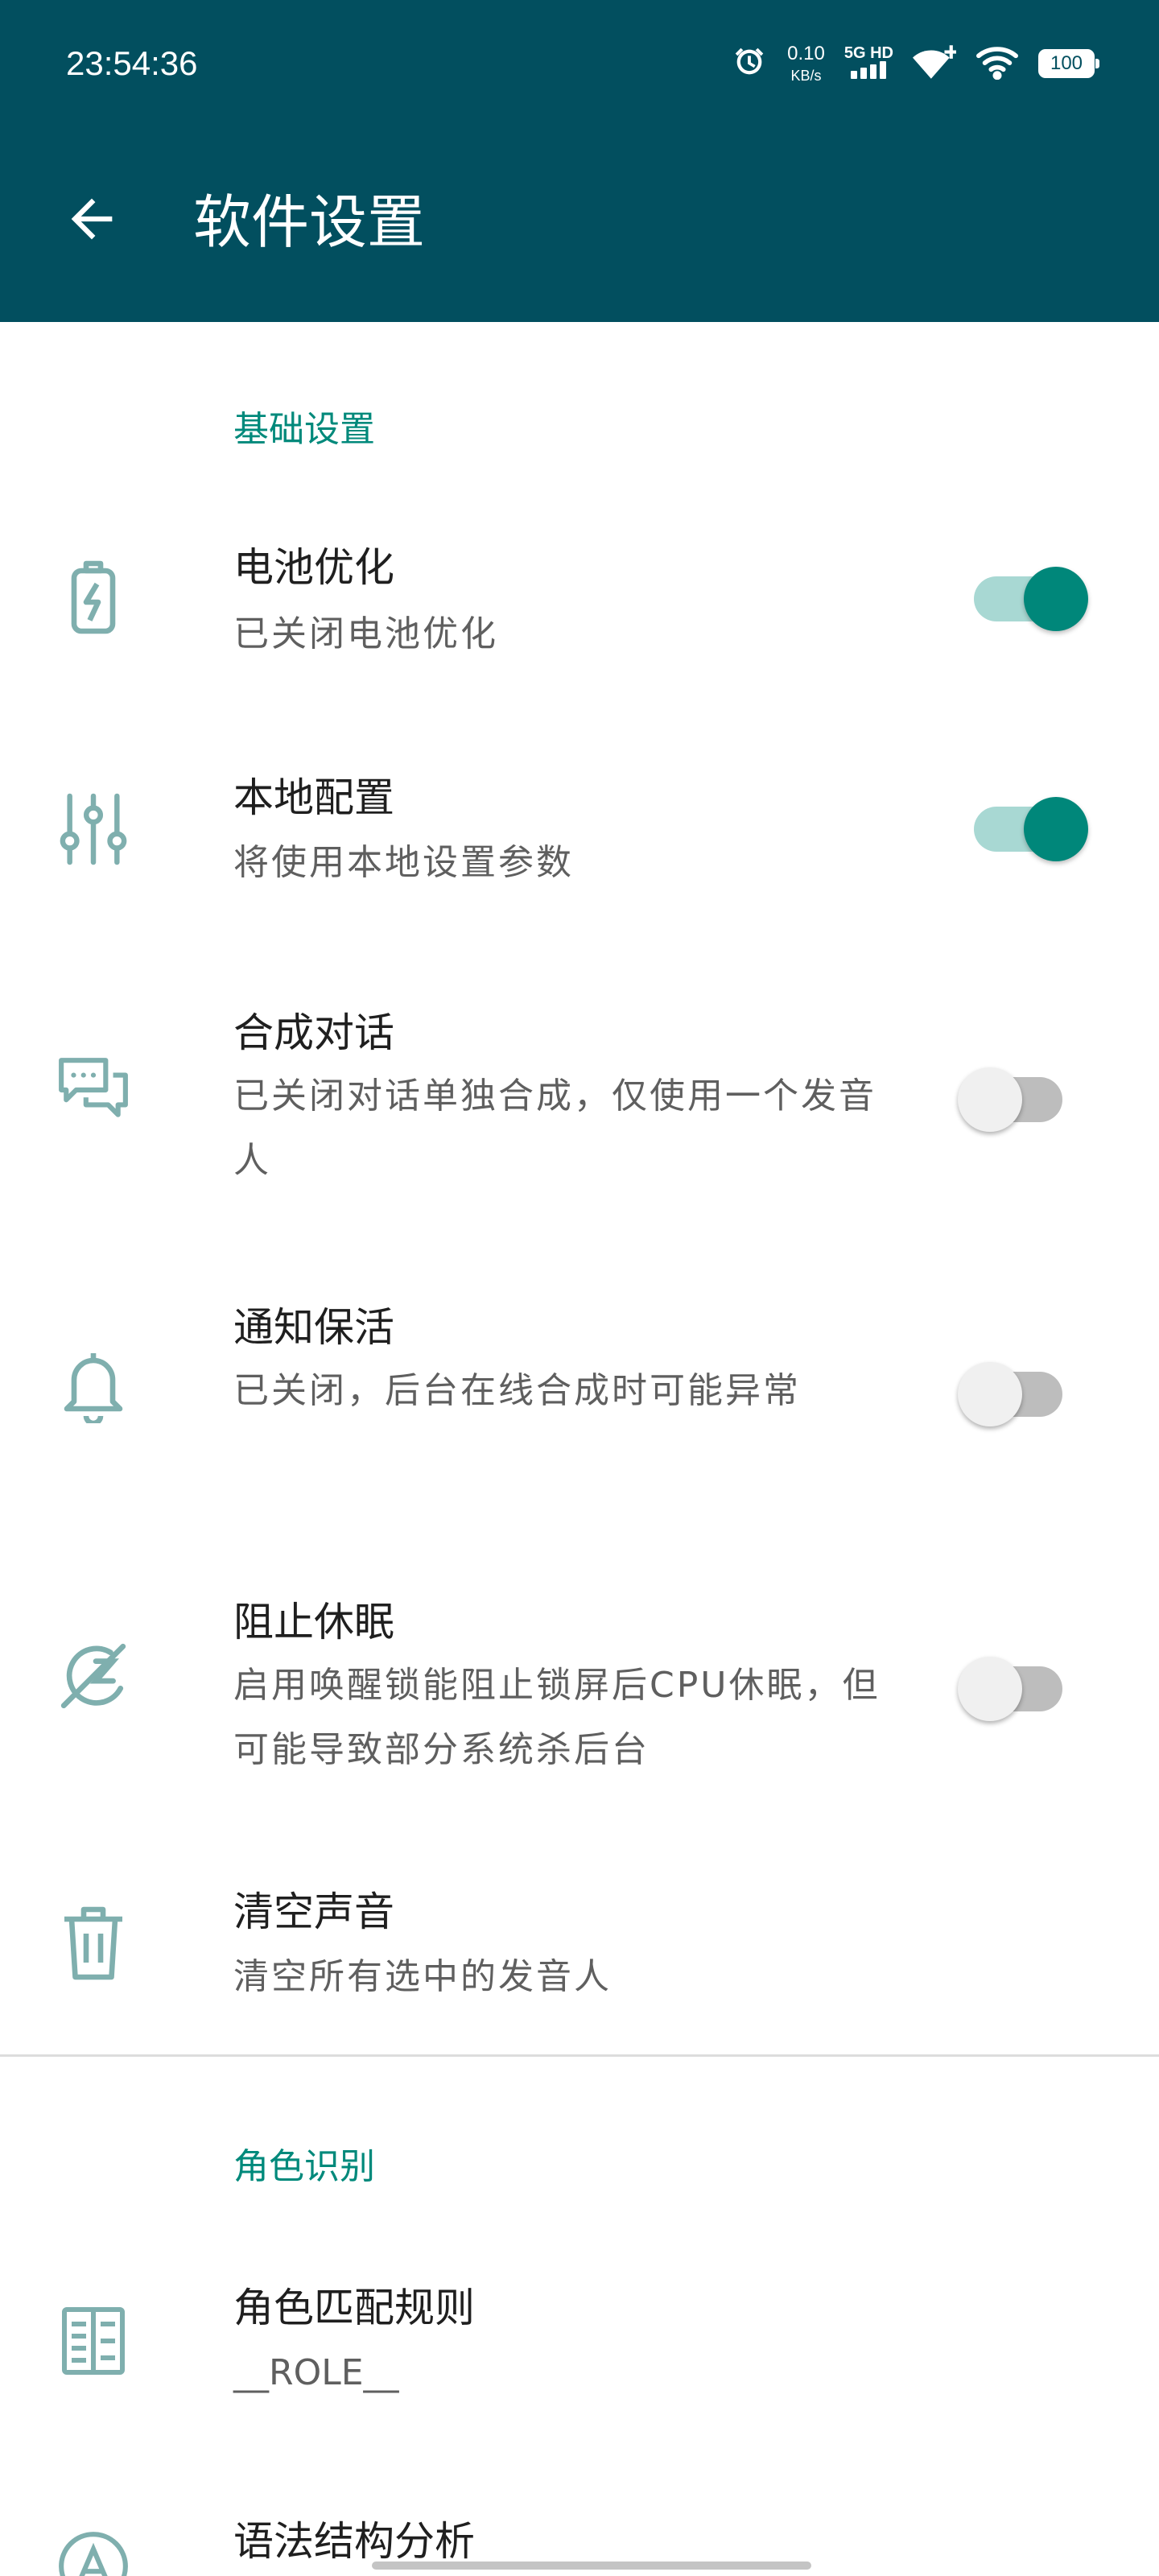  I want to click on trash-icon, so click(93, 1943).